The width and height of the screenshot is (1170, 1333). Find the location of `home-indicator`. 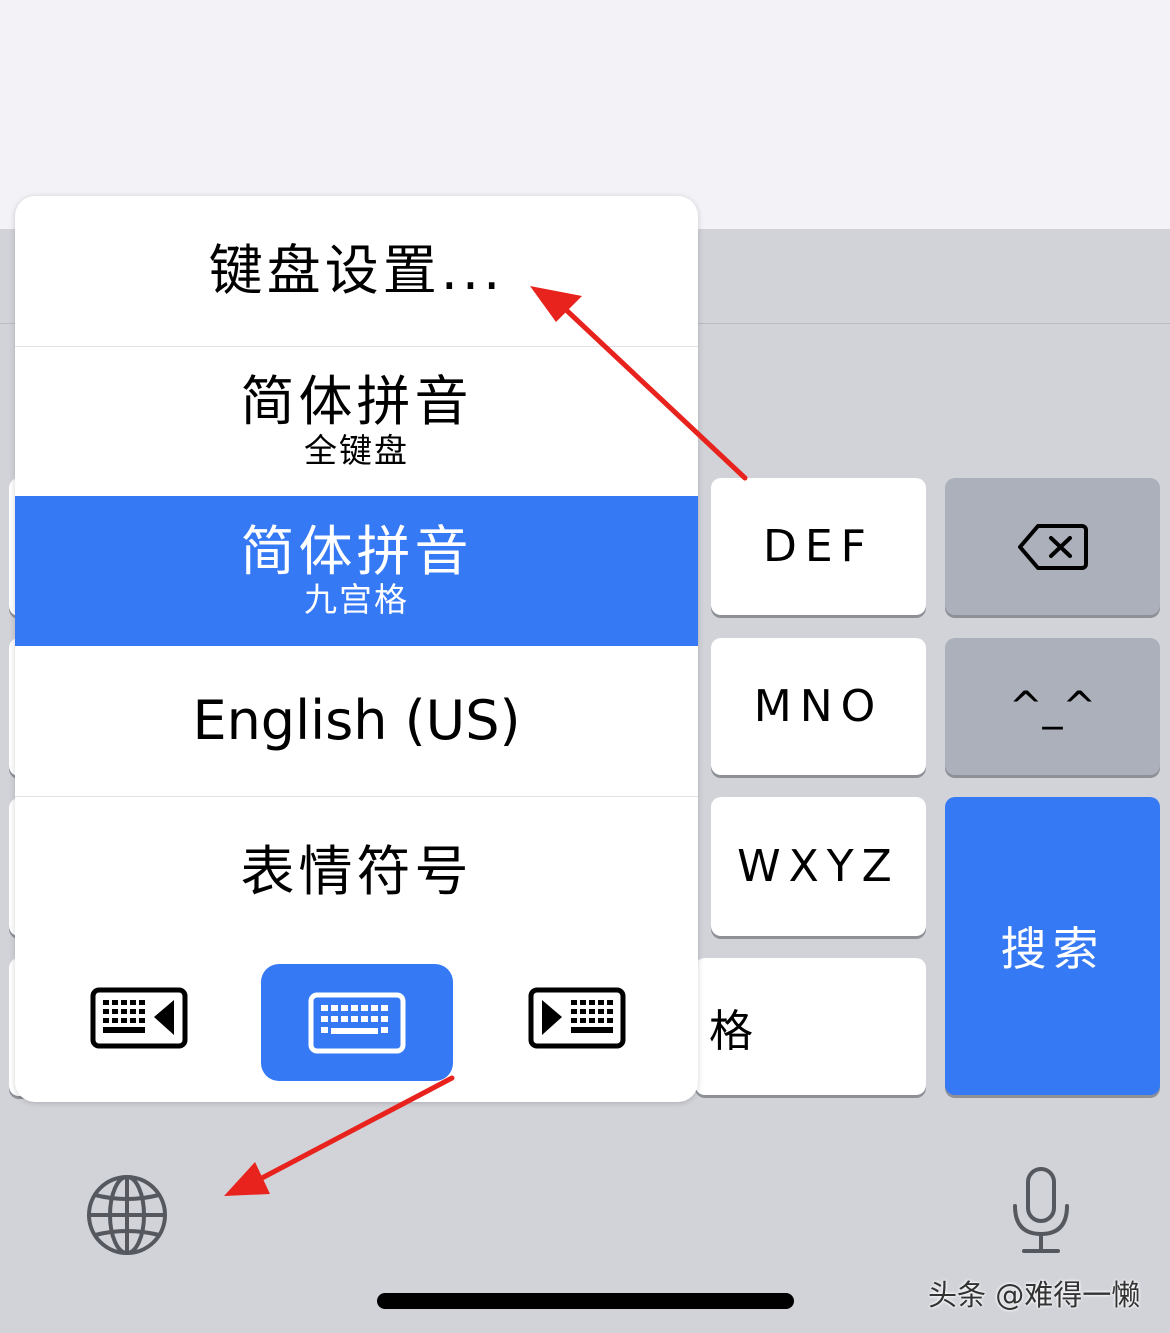

home-indicator is located at coordinates (585, 1301).